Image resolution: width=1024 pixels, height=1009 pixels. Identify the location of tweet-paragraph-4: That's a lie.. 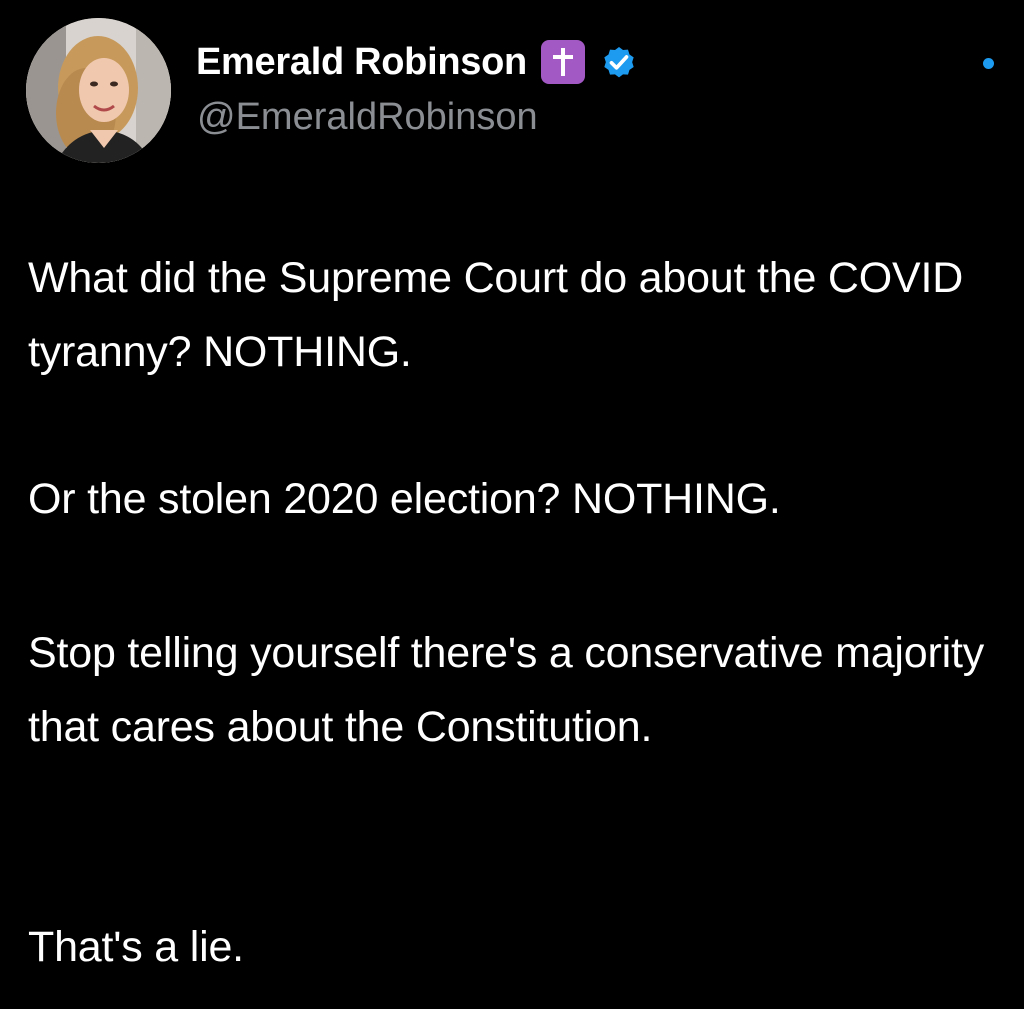
(136, 947).